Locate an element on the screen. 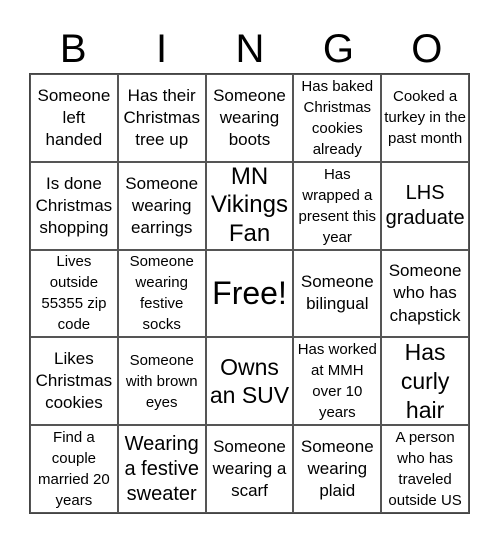  header-letter-g: G is located at coordinates (338, 49).